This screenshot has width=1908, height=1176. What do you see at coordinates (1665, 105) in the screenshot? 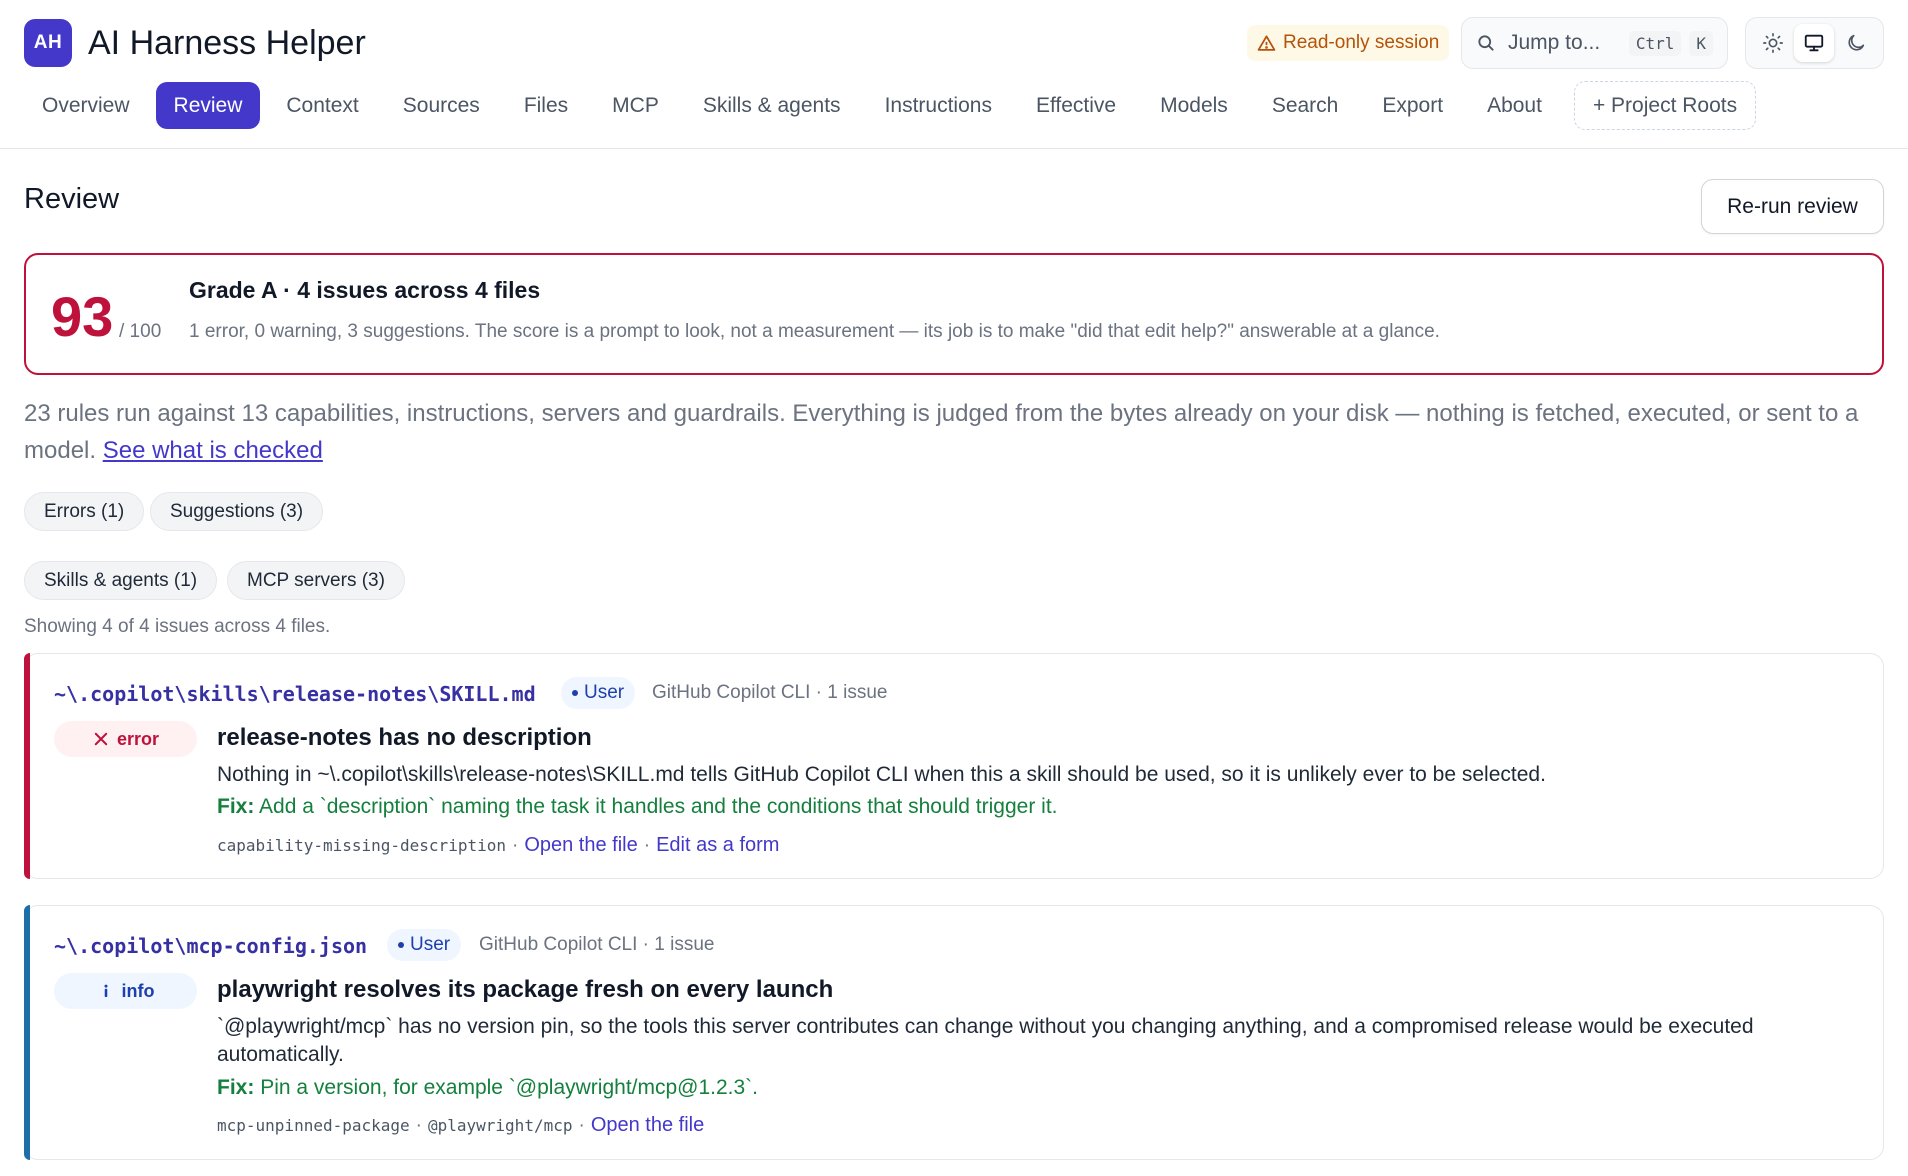
I see `project-roots-button: + Project Roots` at bounding box center [1665, 105].